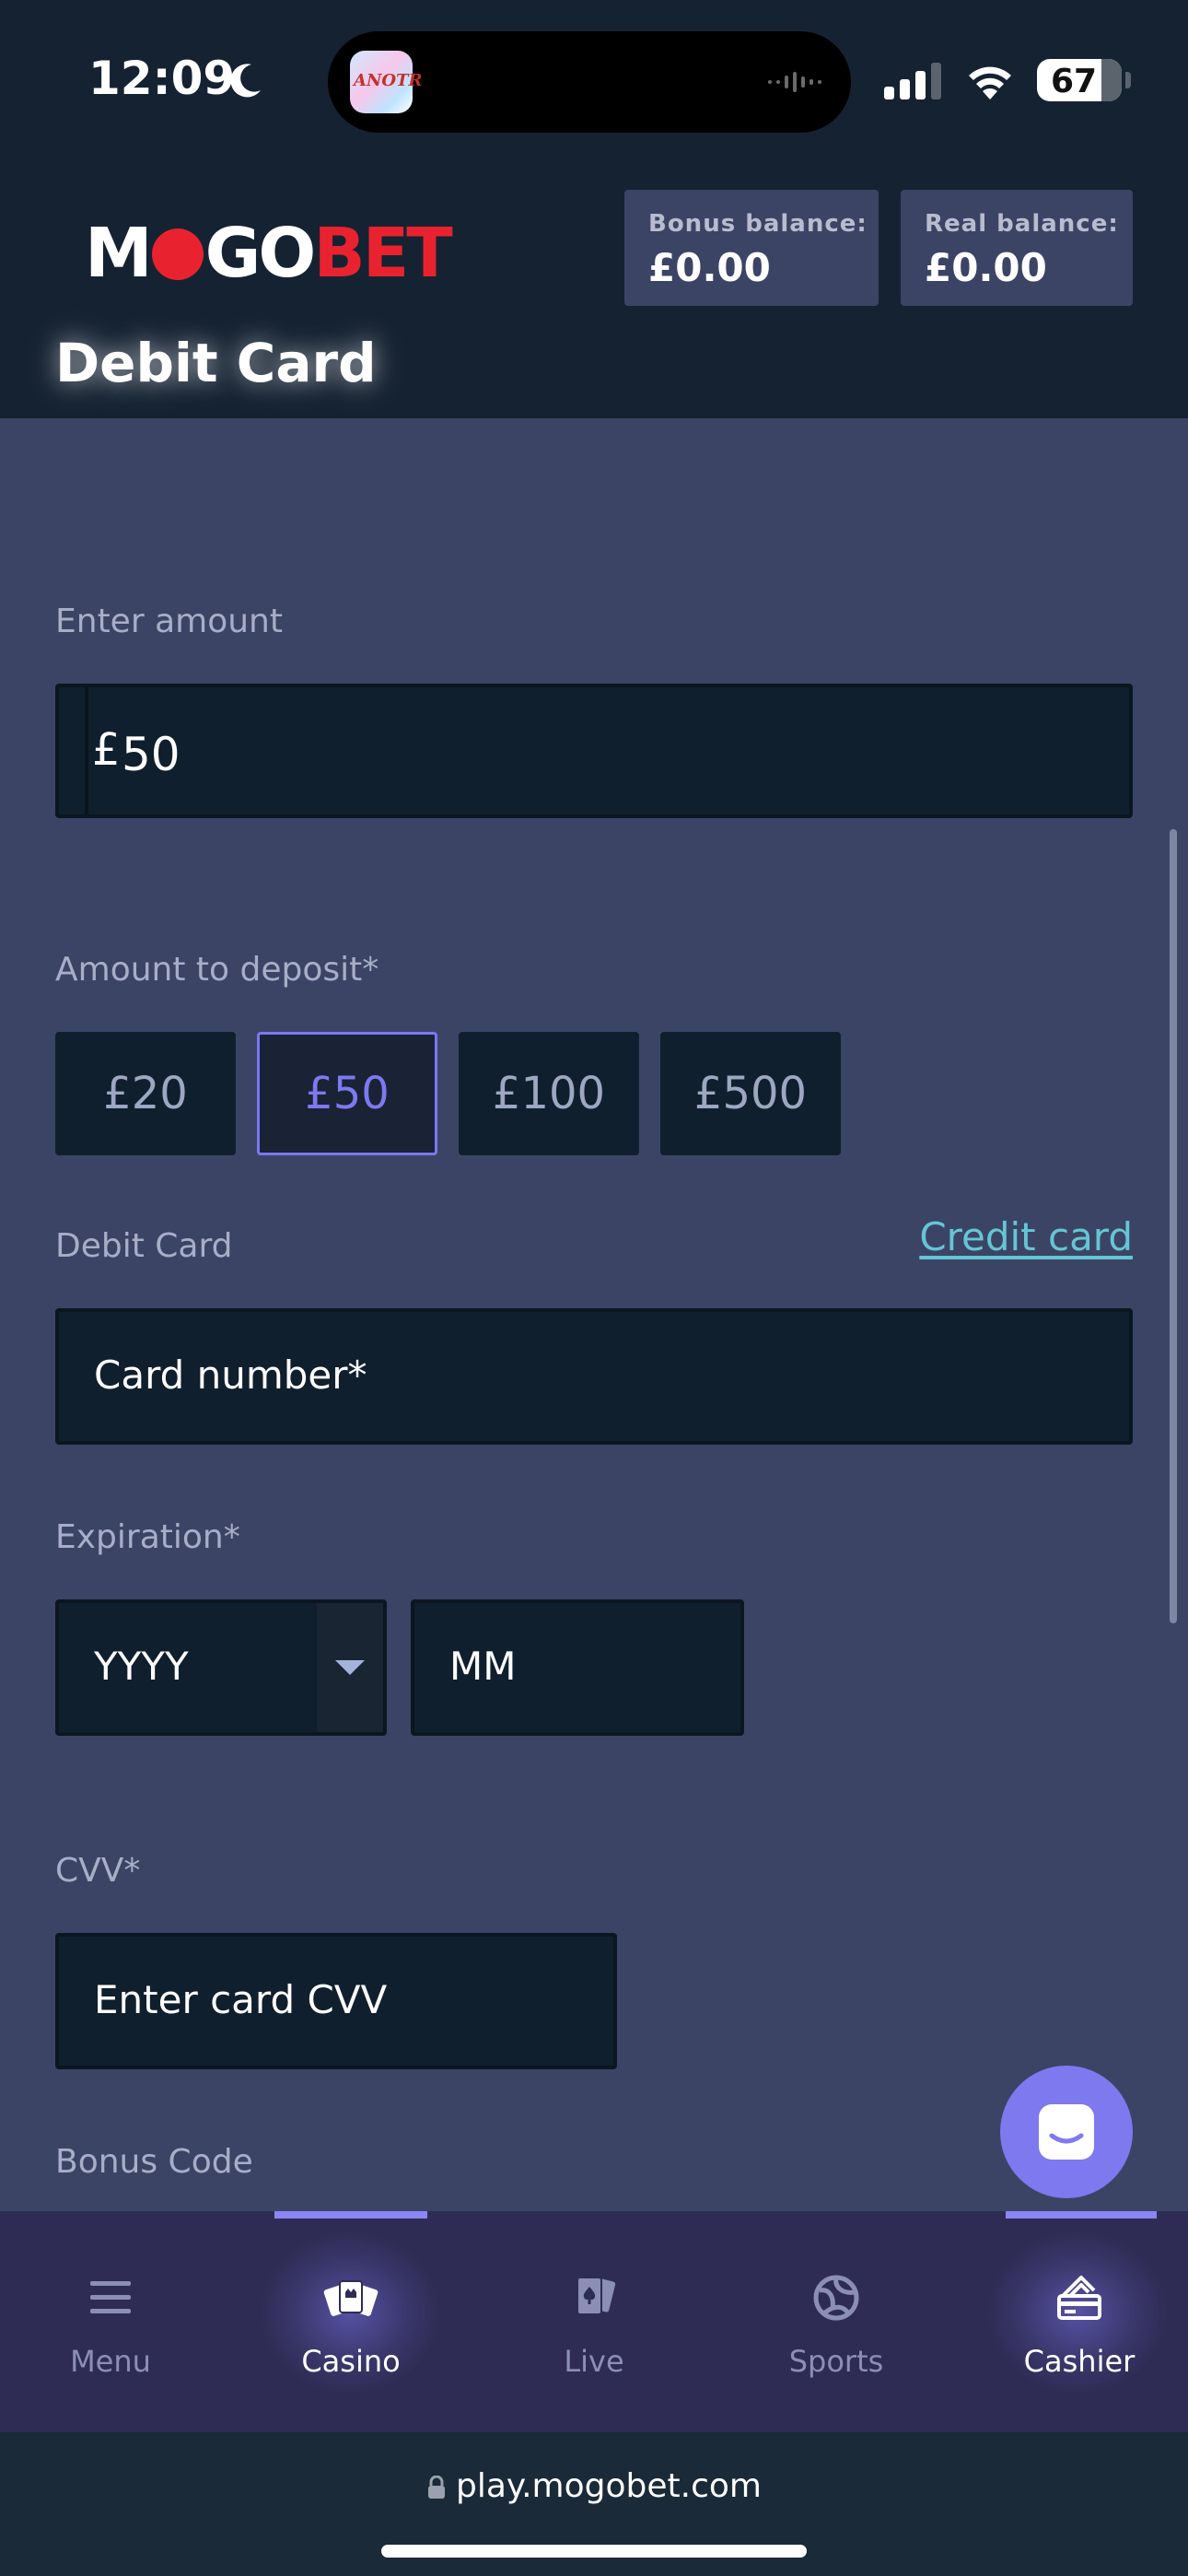  What do you see at coordinates (1026, 1236) in the screenshot?
I see `credit-card-link: Credit card` at bounding box center [1026, 1236].